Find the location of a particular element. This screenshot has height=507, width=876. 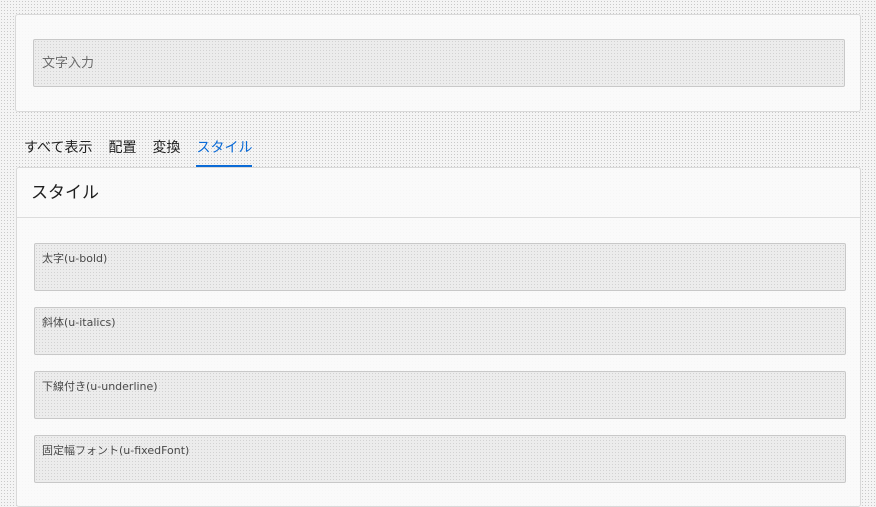

bold-field-label: 太字(u-bold) is located at coordinates (75, 258).